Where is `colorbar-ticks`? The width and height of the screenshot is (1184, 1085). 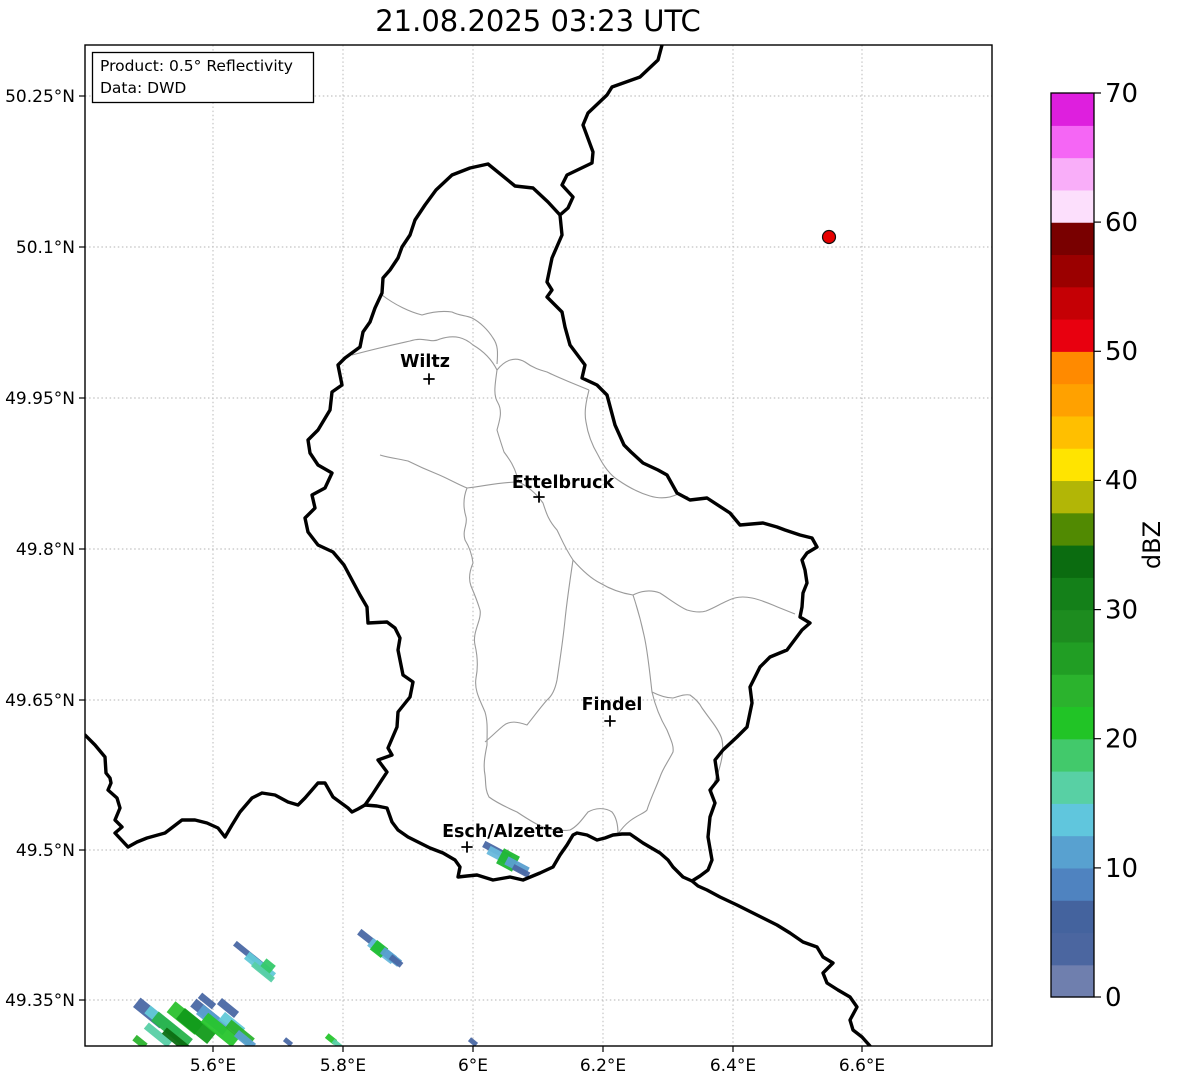
colorbar-ticks is located at coordinates (1097, 545).